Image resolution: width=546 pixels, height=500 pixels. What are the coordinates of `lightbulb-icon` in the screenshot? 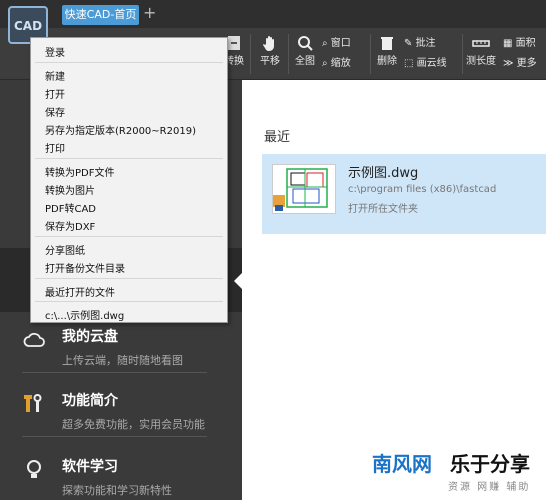 It's located at (34, 469).